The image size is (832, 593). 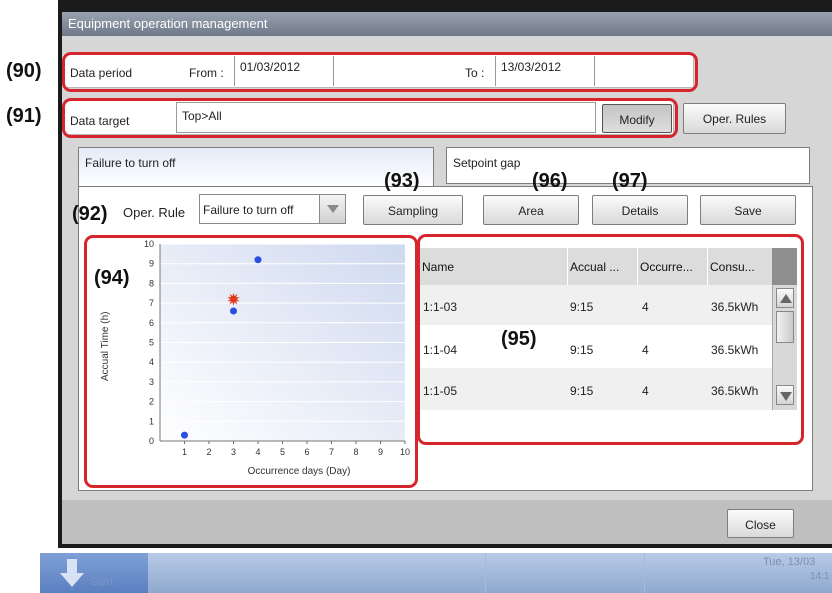 What do you see at coordinates (248, 210) in the screenshot?
I see `oper-rule-value: Failure to turn off` at bounding box center [248, 210].